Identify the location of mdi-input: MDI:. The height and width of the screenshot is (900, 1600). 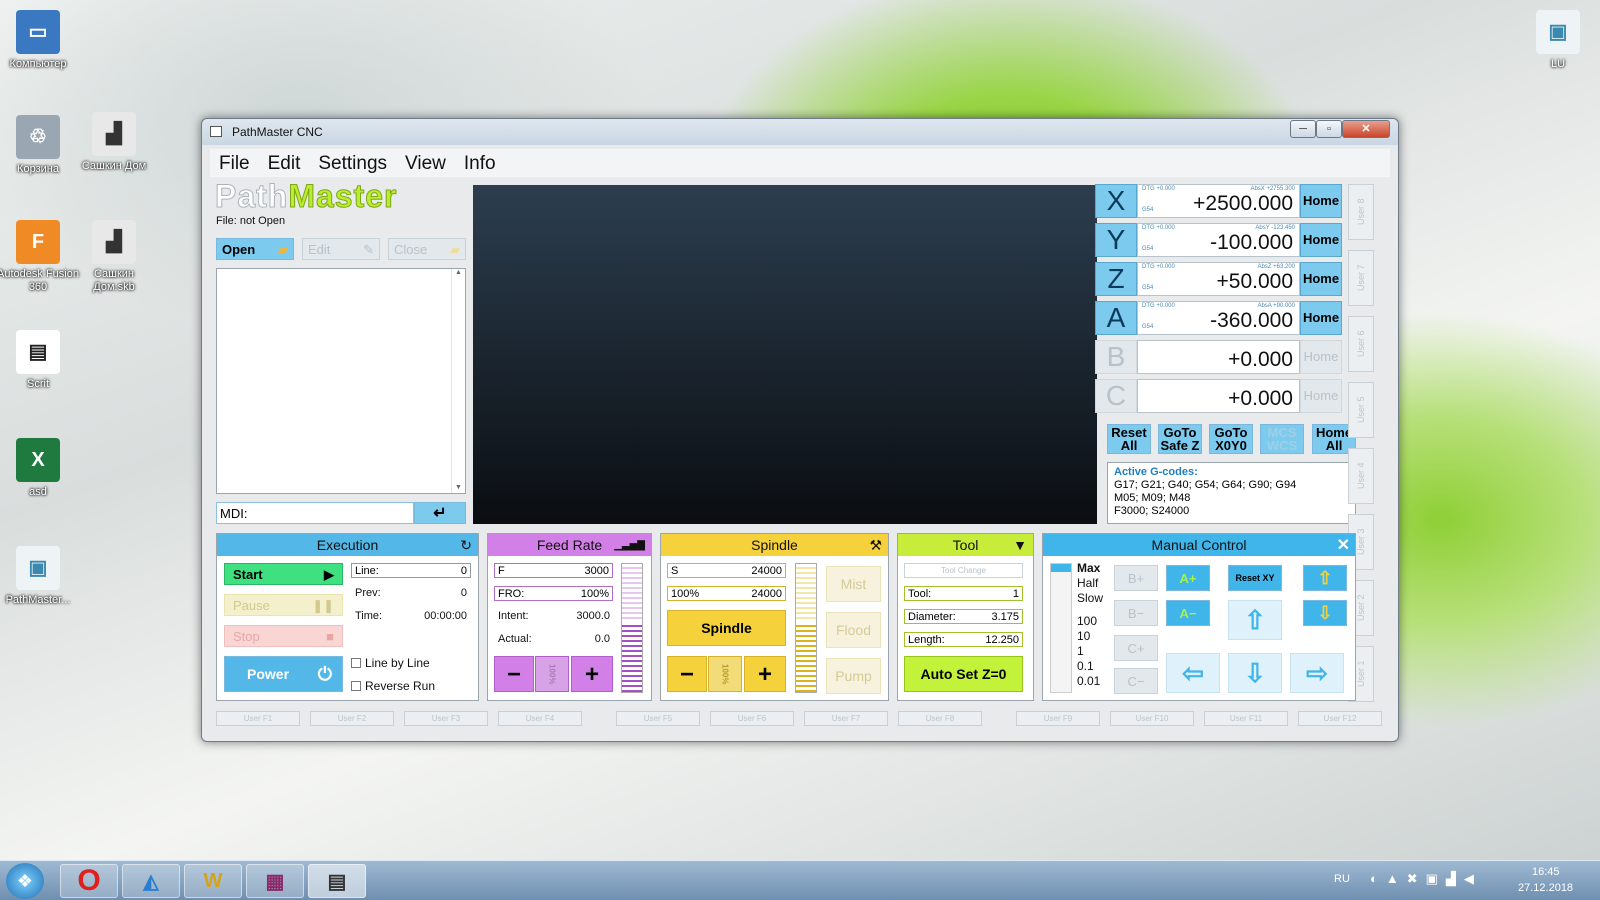
(315, 513).